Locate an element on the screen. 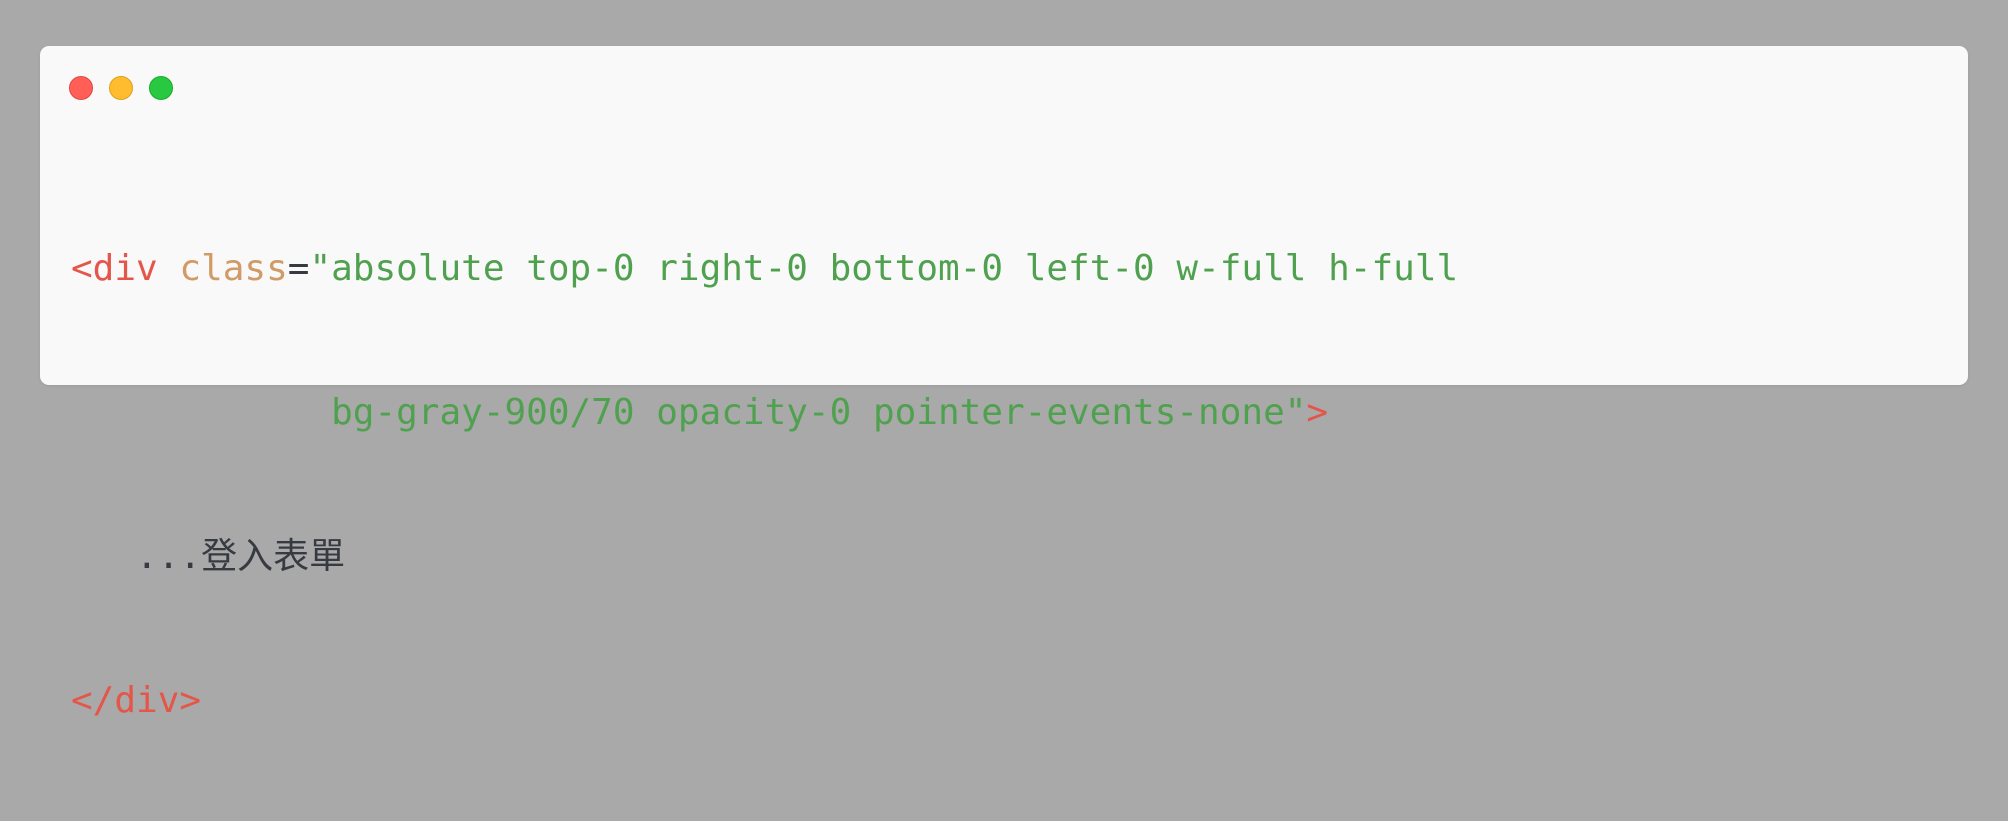 This screenshot has height=821, width=2008. tag-close-bracket: > is located at coordinates (1317, 412).